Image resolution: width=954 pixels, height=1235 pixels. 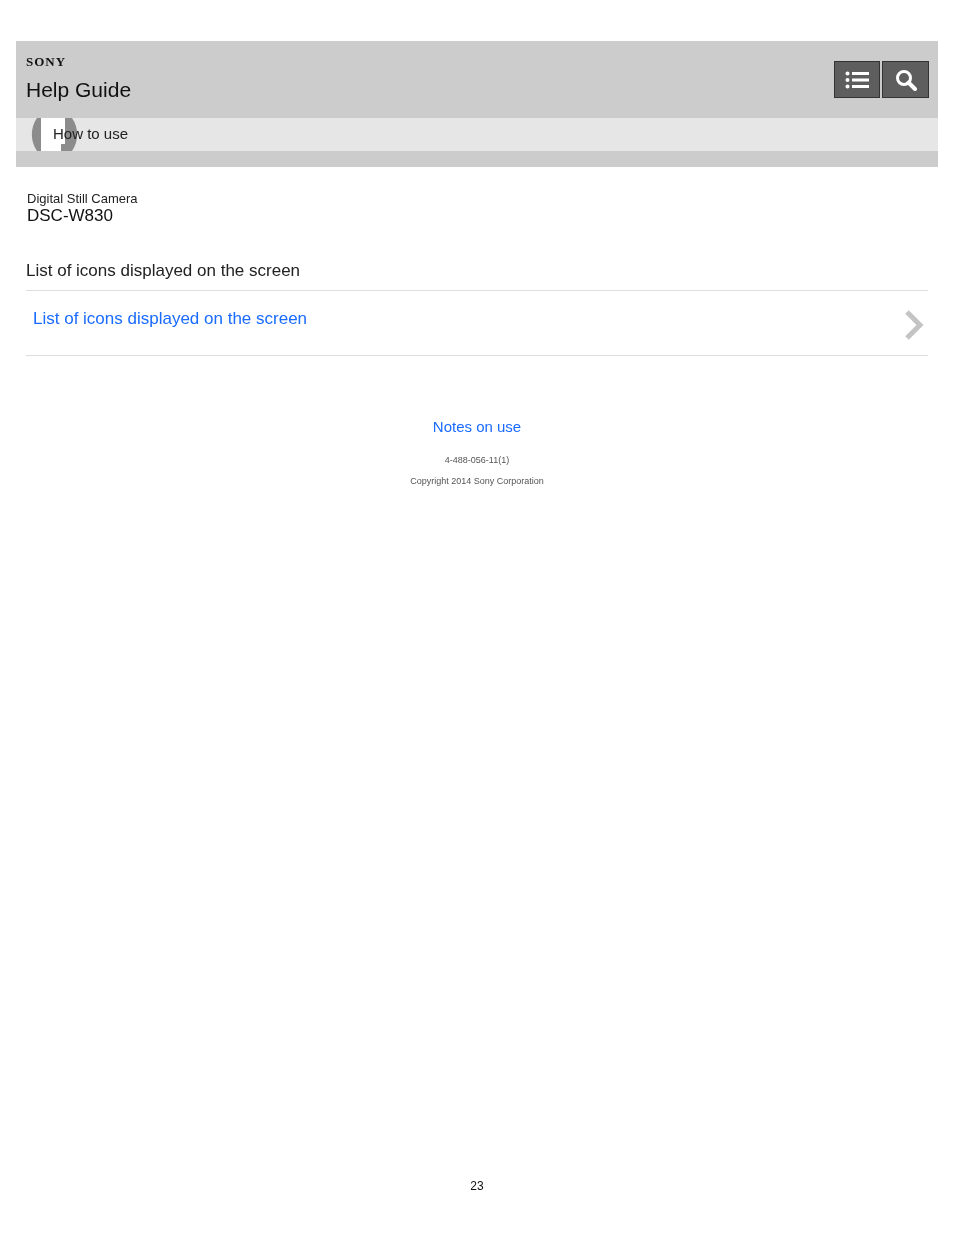 I want to click on copyright-text: Copyright 2014 Sony Corporation, so click(x=477, y=481).